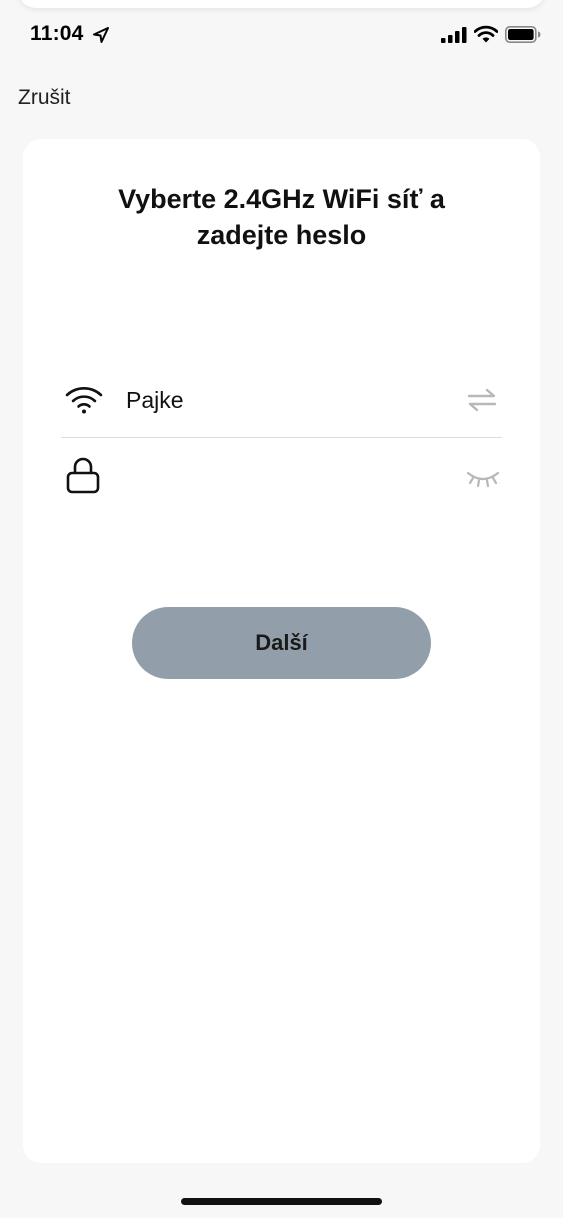  I want to click on lock-icon, so click(83, 475).